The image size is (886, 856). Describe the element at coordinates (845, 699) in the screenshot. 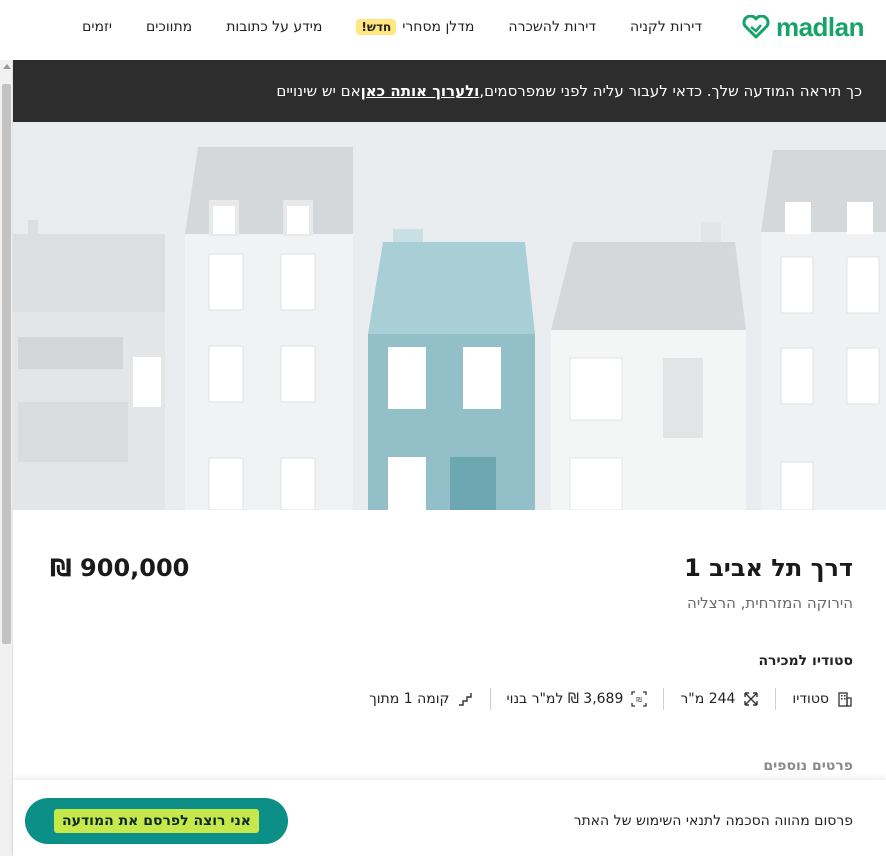

I see `building-icon` at that location.